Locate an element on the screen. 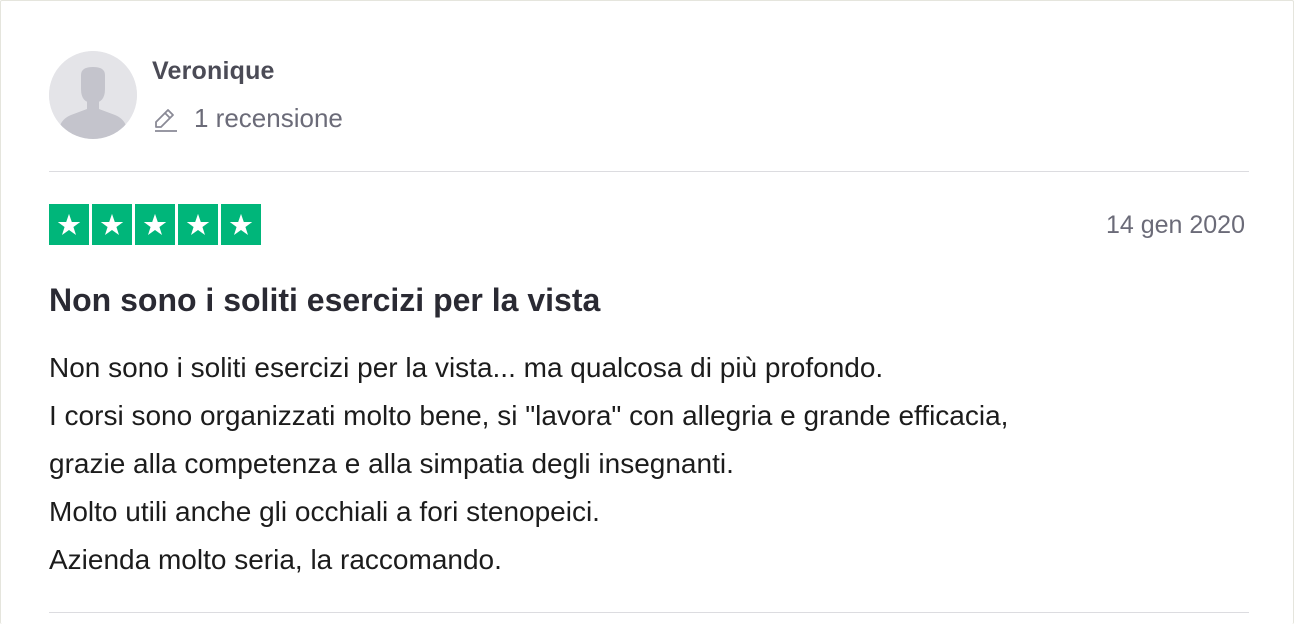 This screenshot has height=626, width=1296. avatar is located at coordinates (93, 95).